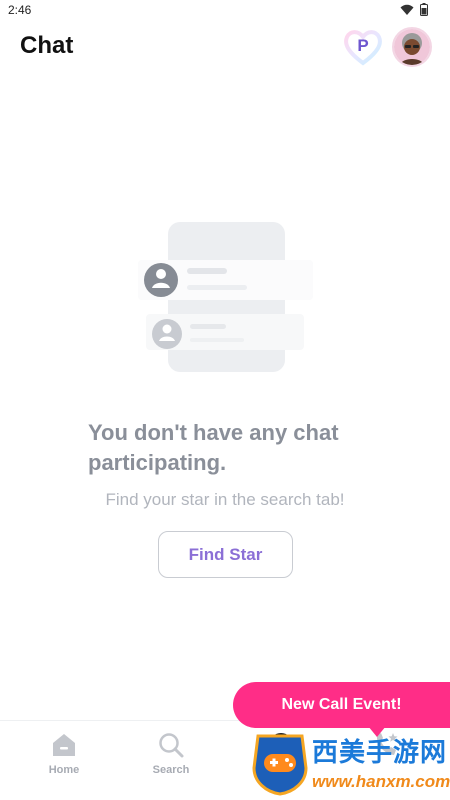 This screenshot has width=450, height=800. I want to click on nav-item-search: Search, so click(171, 753).